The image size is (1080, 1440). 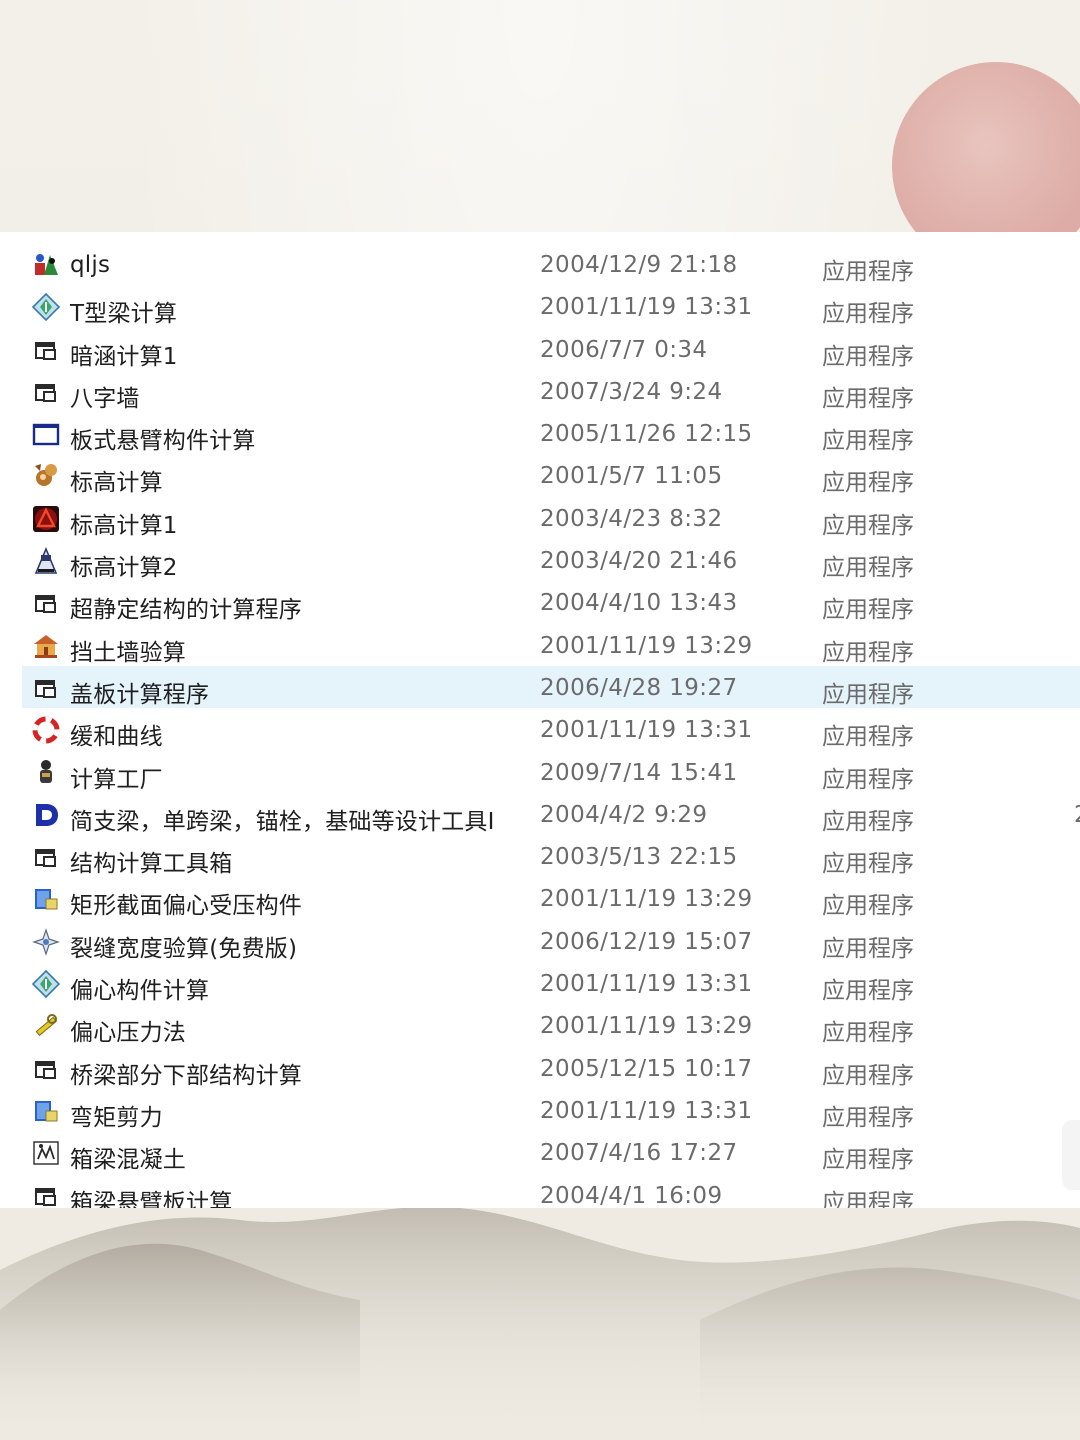 I want to click on file-row: 裂缝宽度验算(免费版) 2006/12/19 15:07 应用程序, so click(x=551, y=941).